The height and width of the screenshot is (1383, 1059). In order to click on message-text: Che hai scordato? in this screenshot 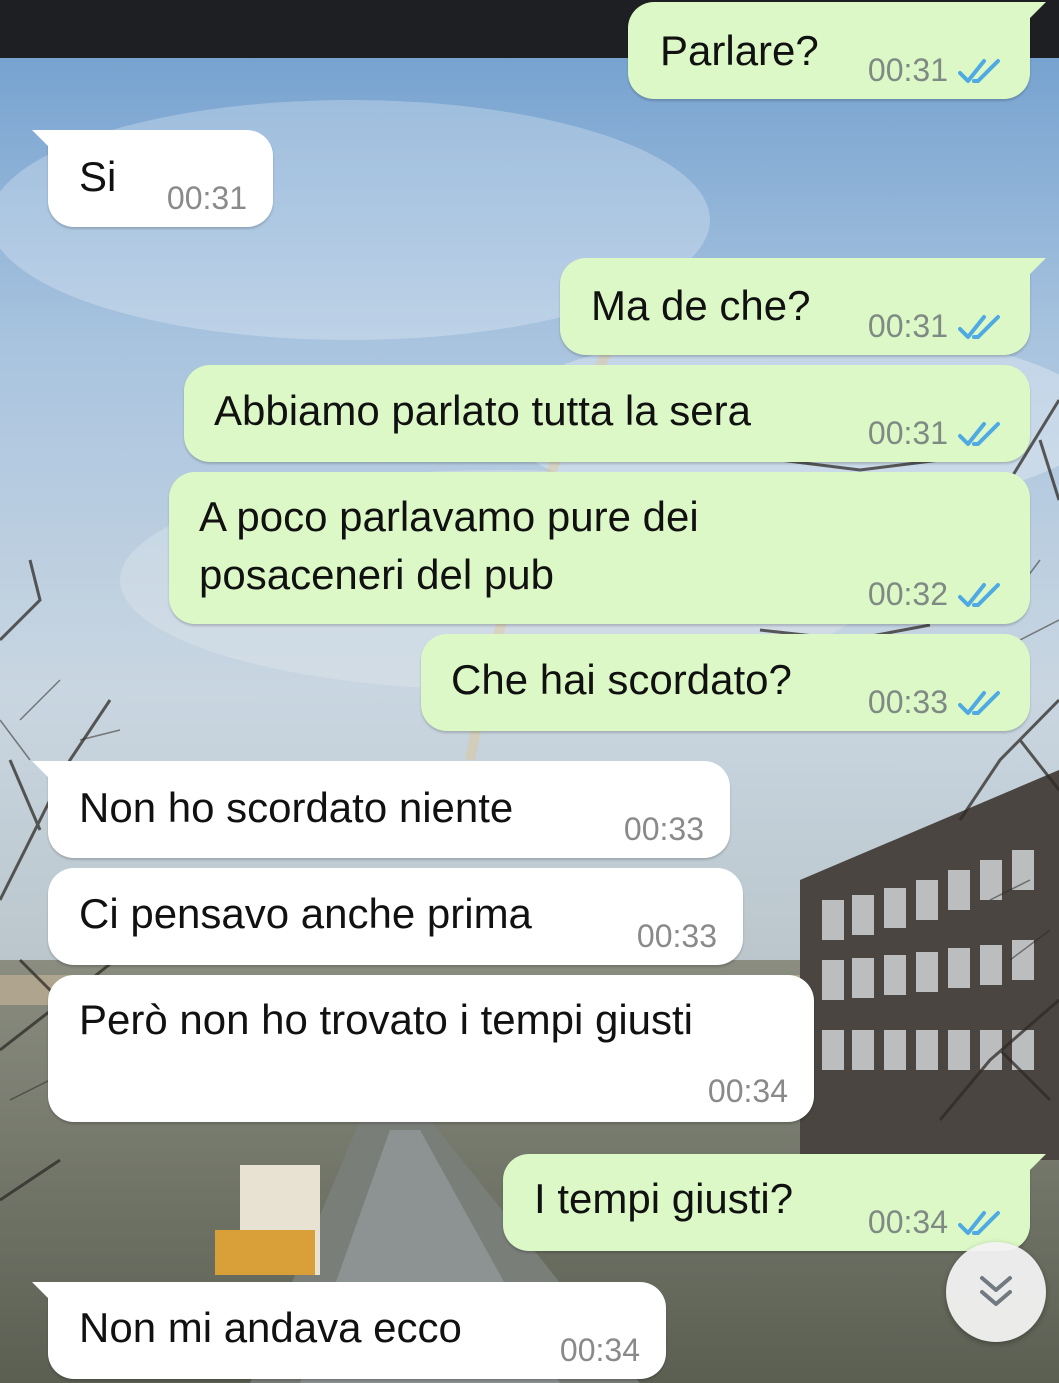, I will do `click(621, 679)`.